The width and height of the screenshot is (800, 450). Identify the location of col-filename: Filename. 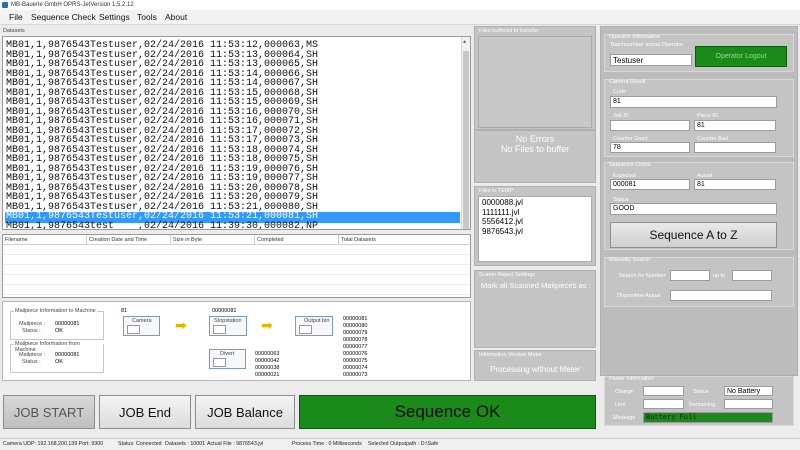
(45, 240).